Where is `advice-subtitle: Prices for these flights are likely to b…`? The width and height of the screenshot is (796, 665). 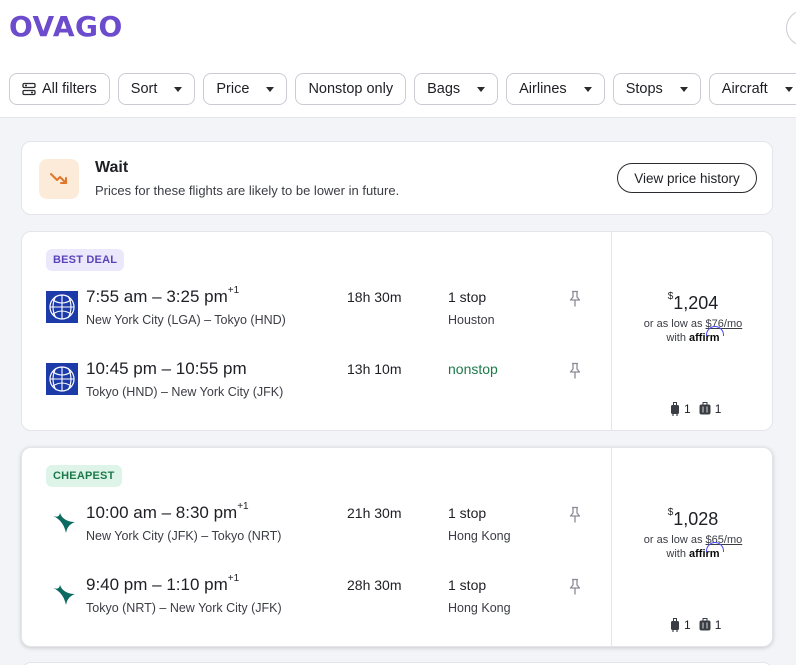 advice-subtitle: Prices for these flights are likely to b… is located at coordinates (247, 190).